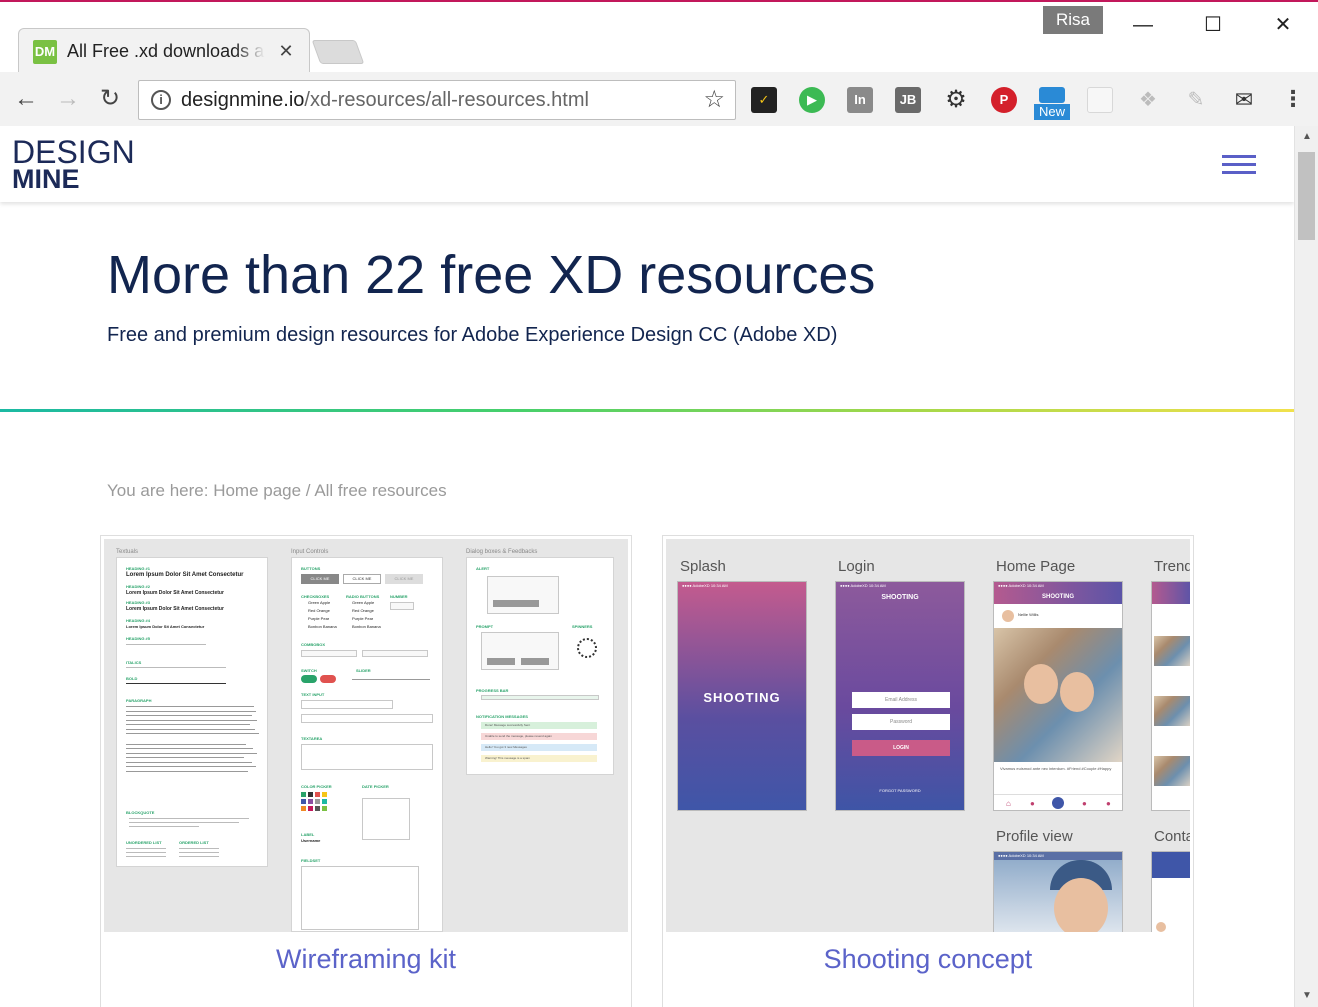  Describe the element at coordinates (539, 747) in the screenshot. I see `wf-notification: Hello! You got 3 new Messages` at that location.